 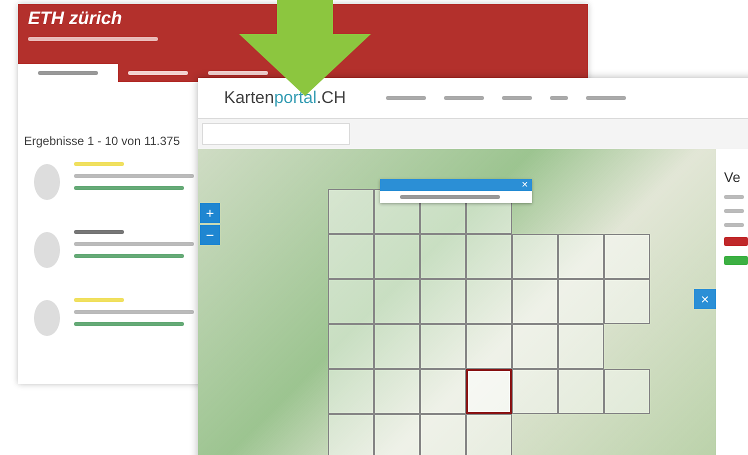 I want to click on panel-heading: Ve, so click(x=733, y=177).